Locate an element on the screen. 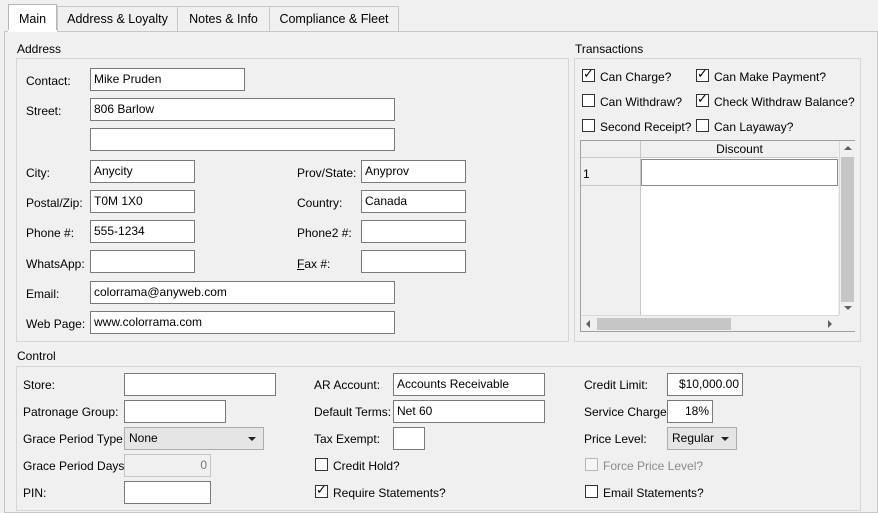 The image size is (878, 513). city-label: City: is located at coordinates (38, 173).